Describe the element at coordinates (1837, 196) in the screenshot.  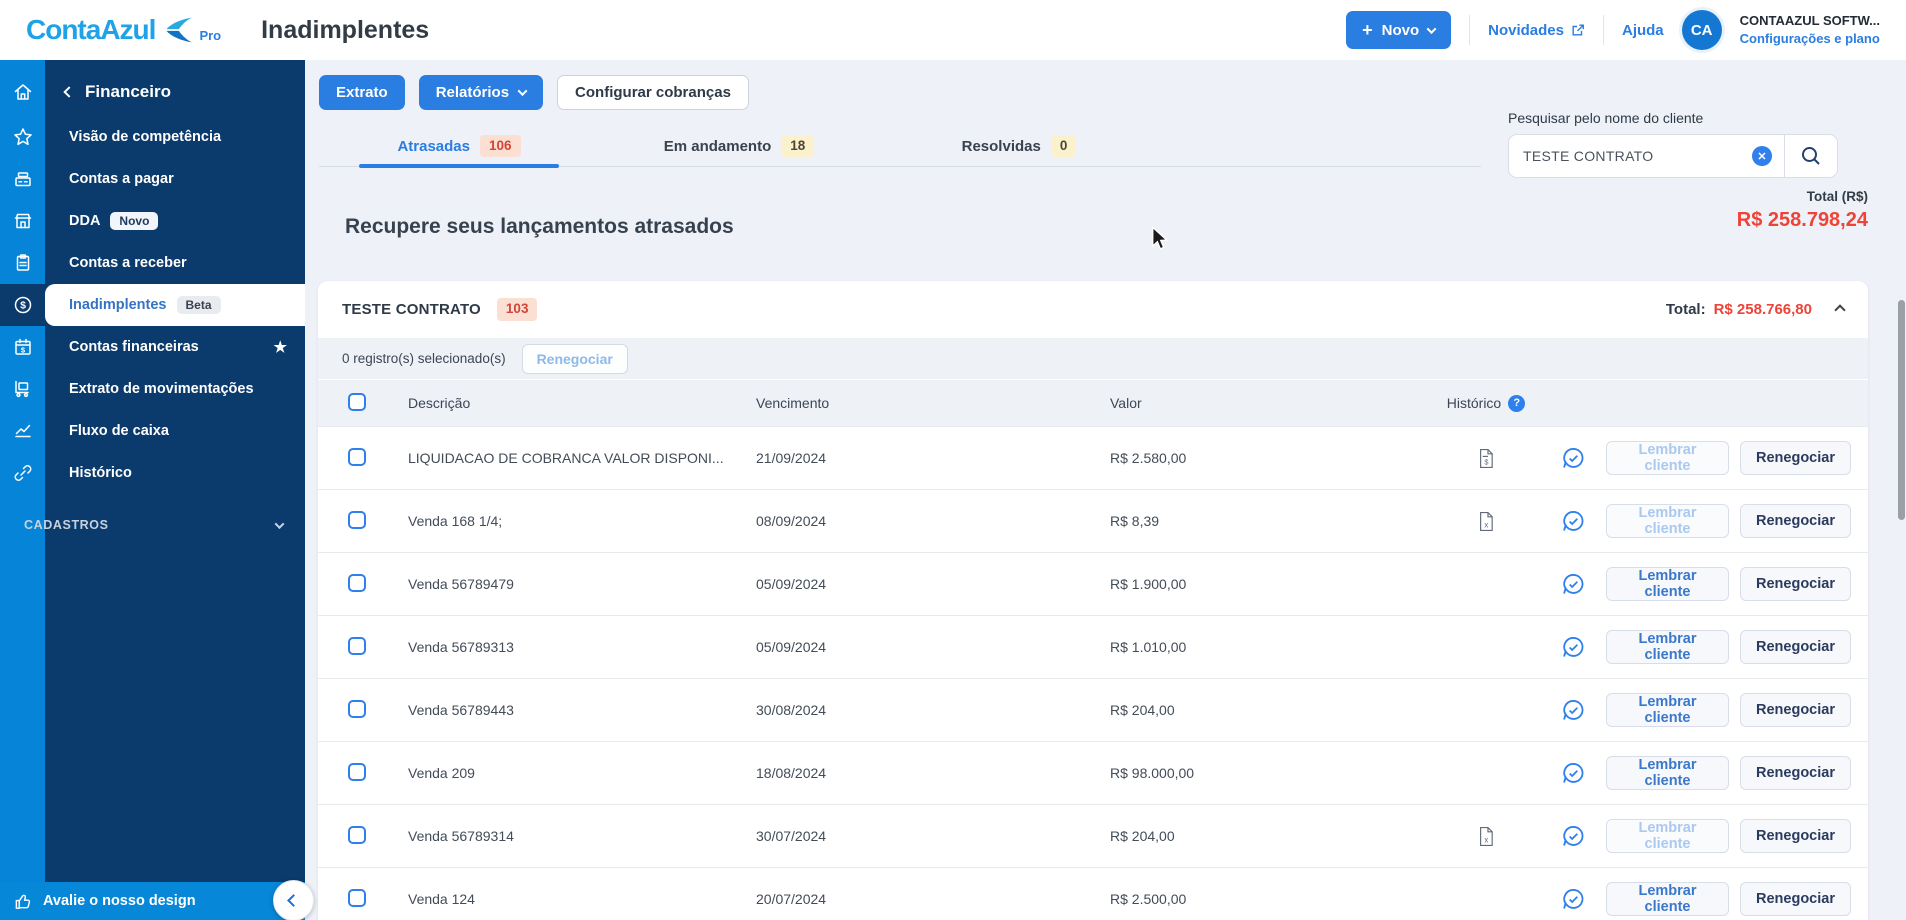
I see `total-label: Total (R$)` at that location.